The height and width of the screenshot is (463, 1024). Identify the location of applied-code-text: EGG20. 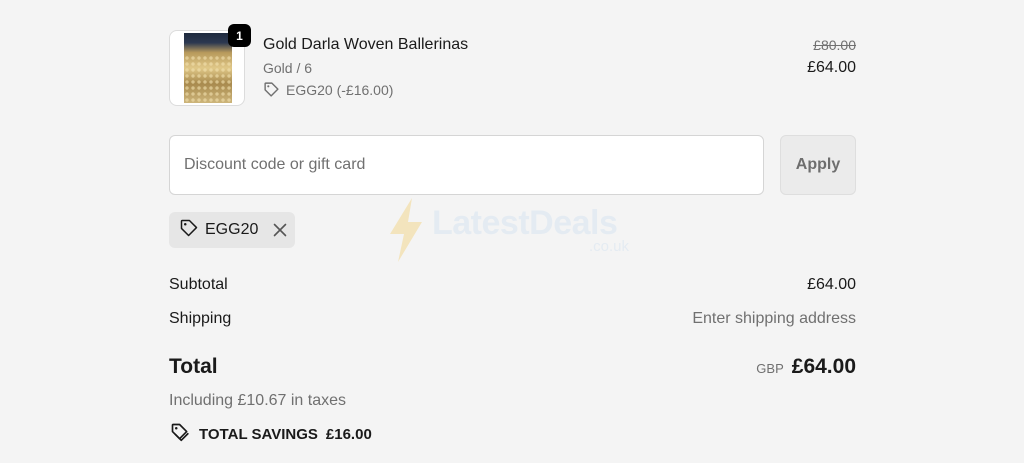
(232, 229).